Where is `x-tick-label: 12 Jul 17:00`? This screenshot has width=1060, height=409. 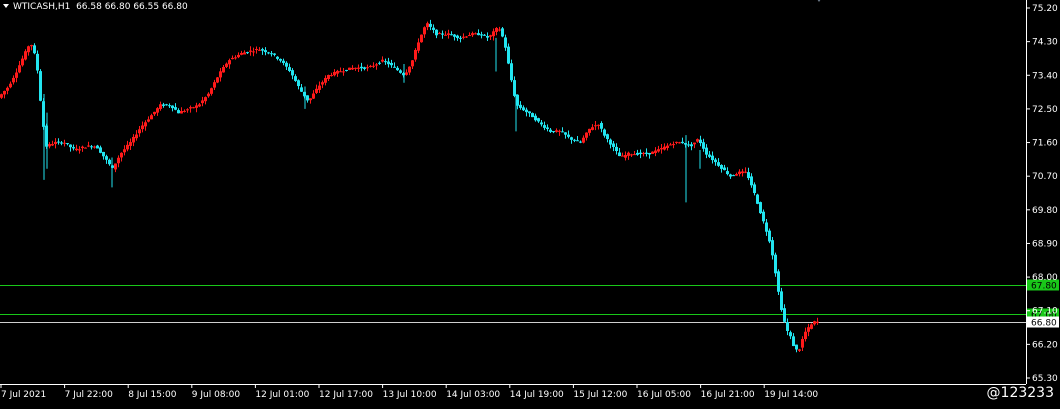 x-tick-label: 12 Jul 17:00 is located at coordinates (346, 395).